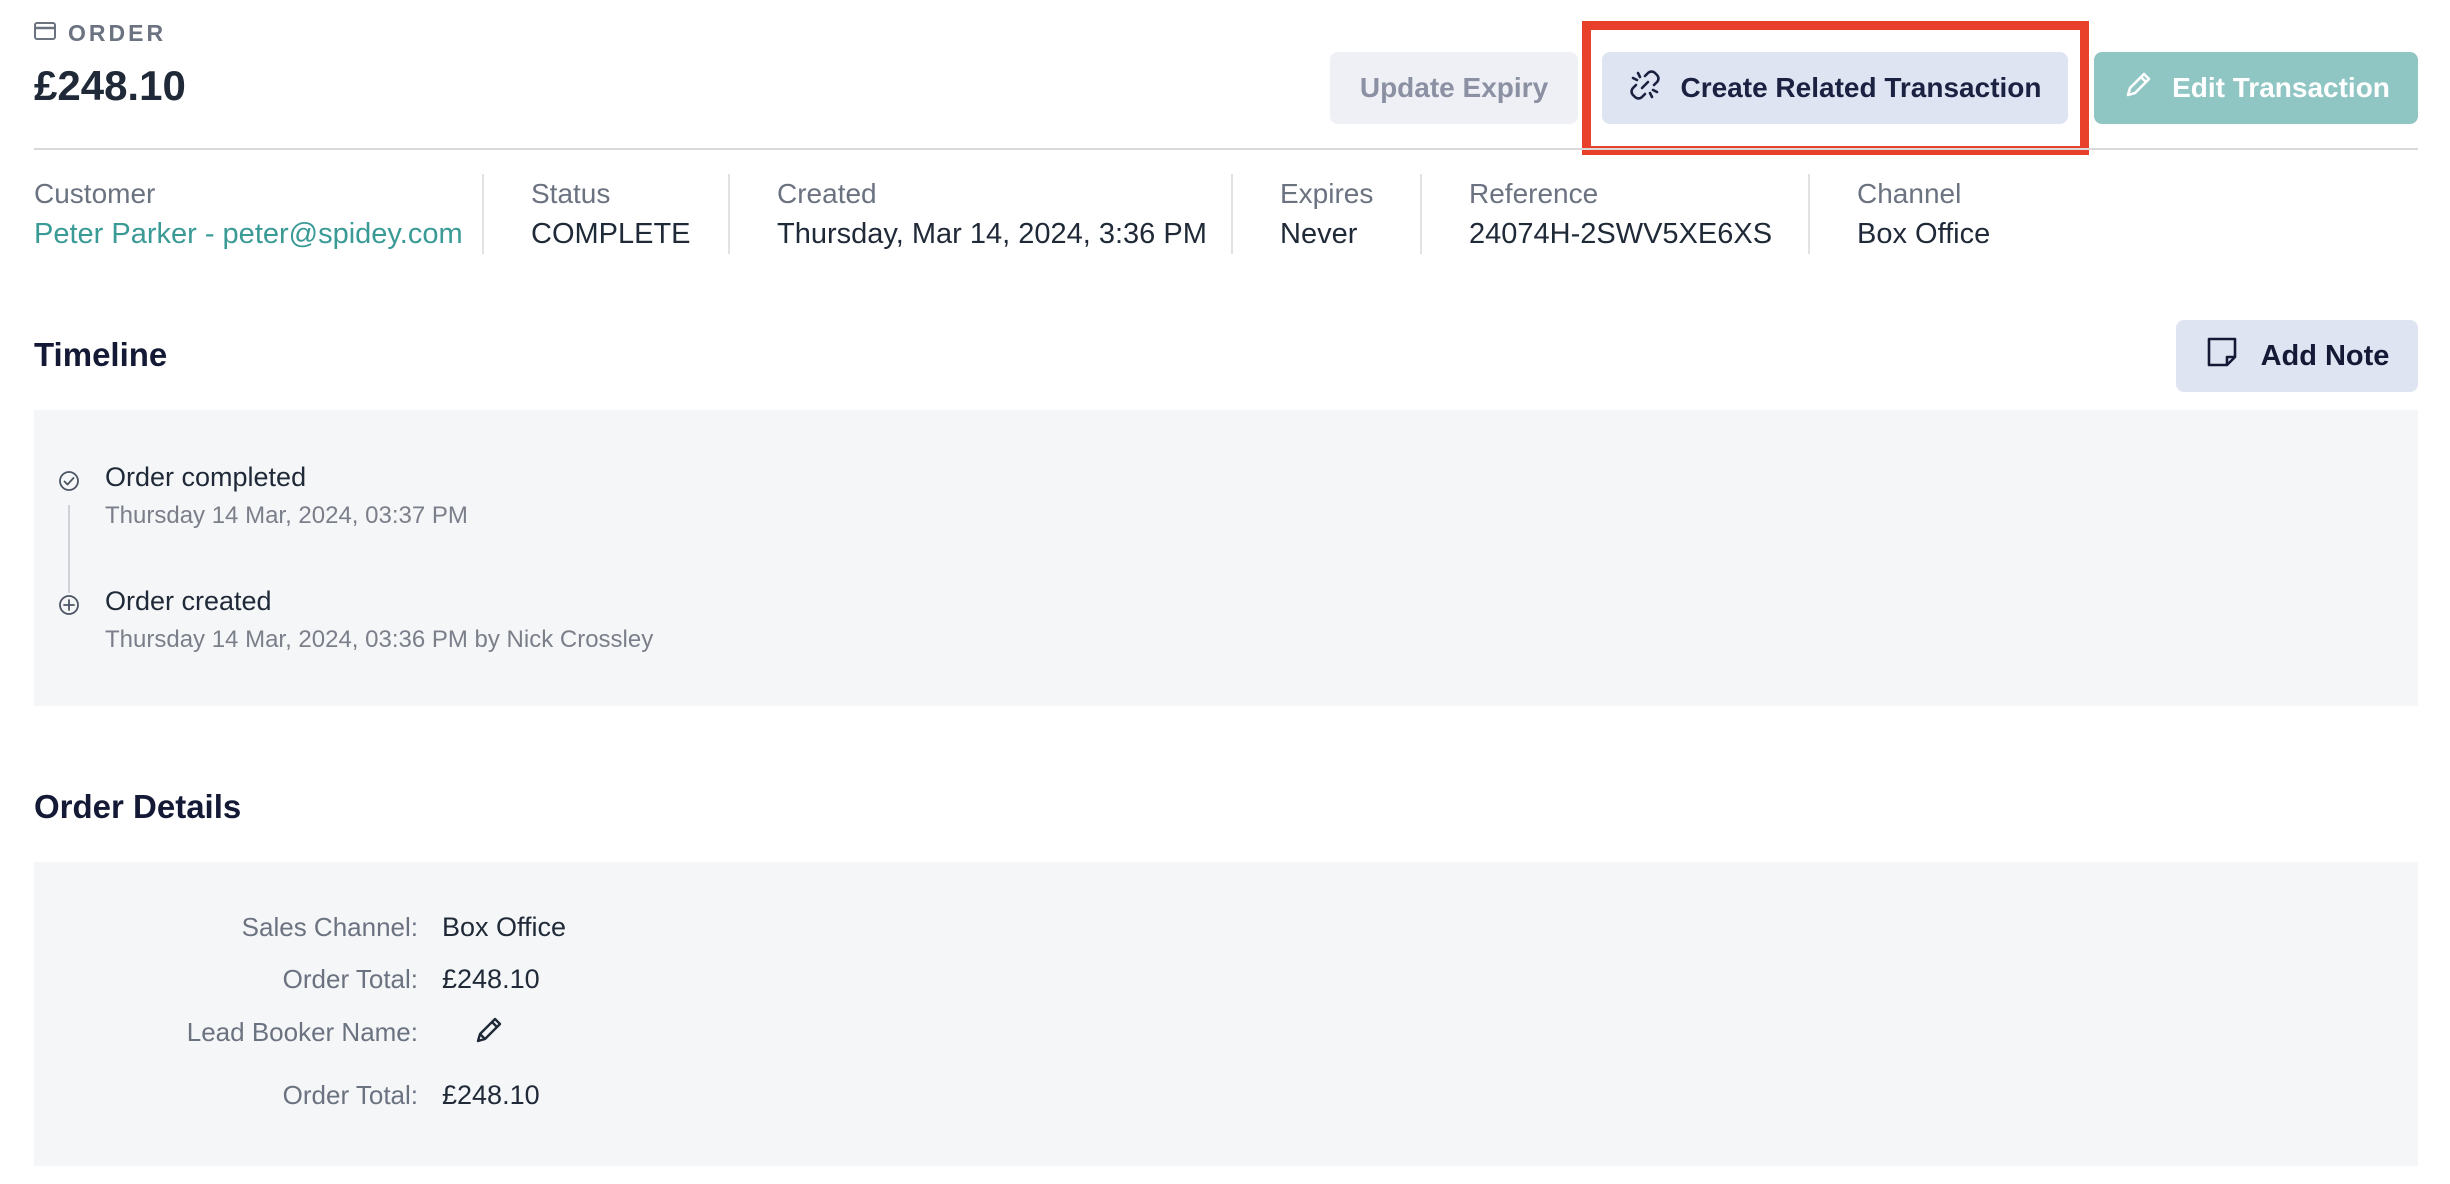  Describe the element at coordinates (329, 927) in the screenshot. I see `detail-label: Sales Channel:` at that location.